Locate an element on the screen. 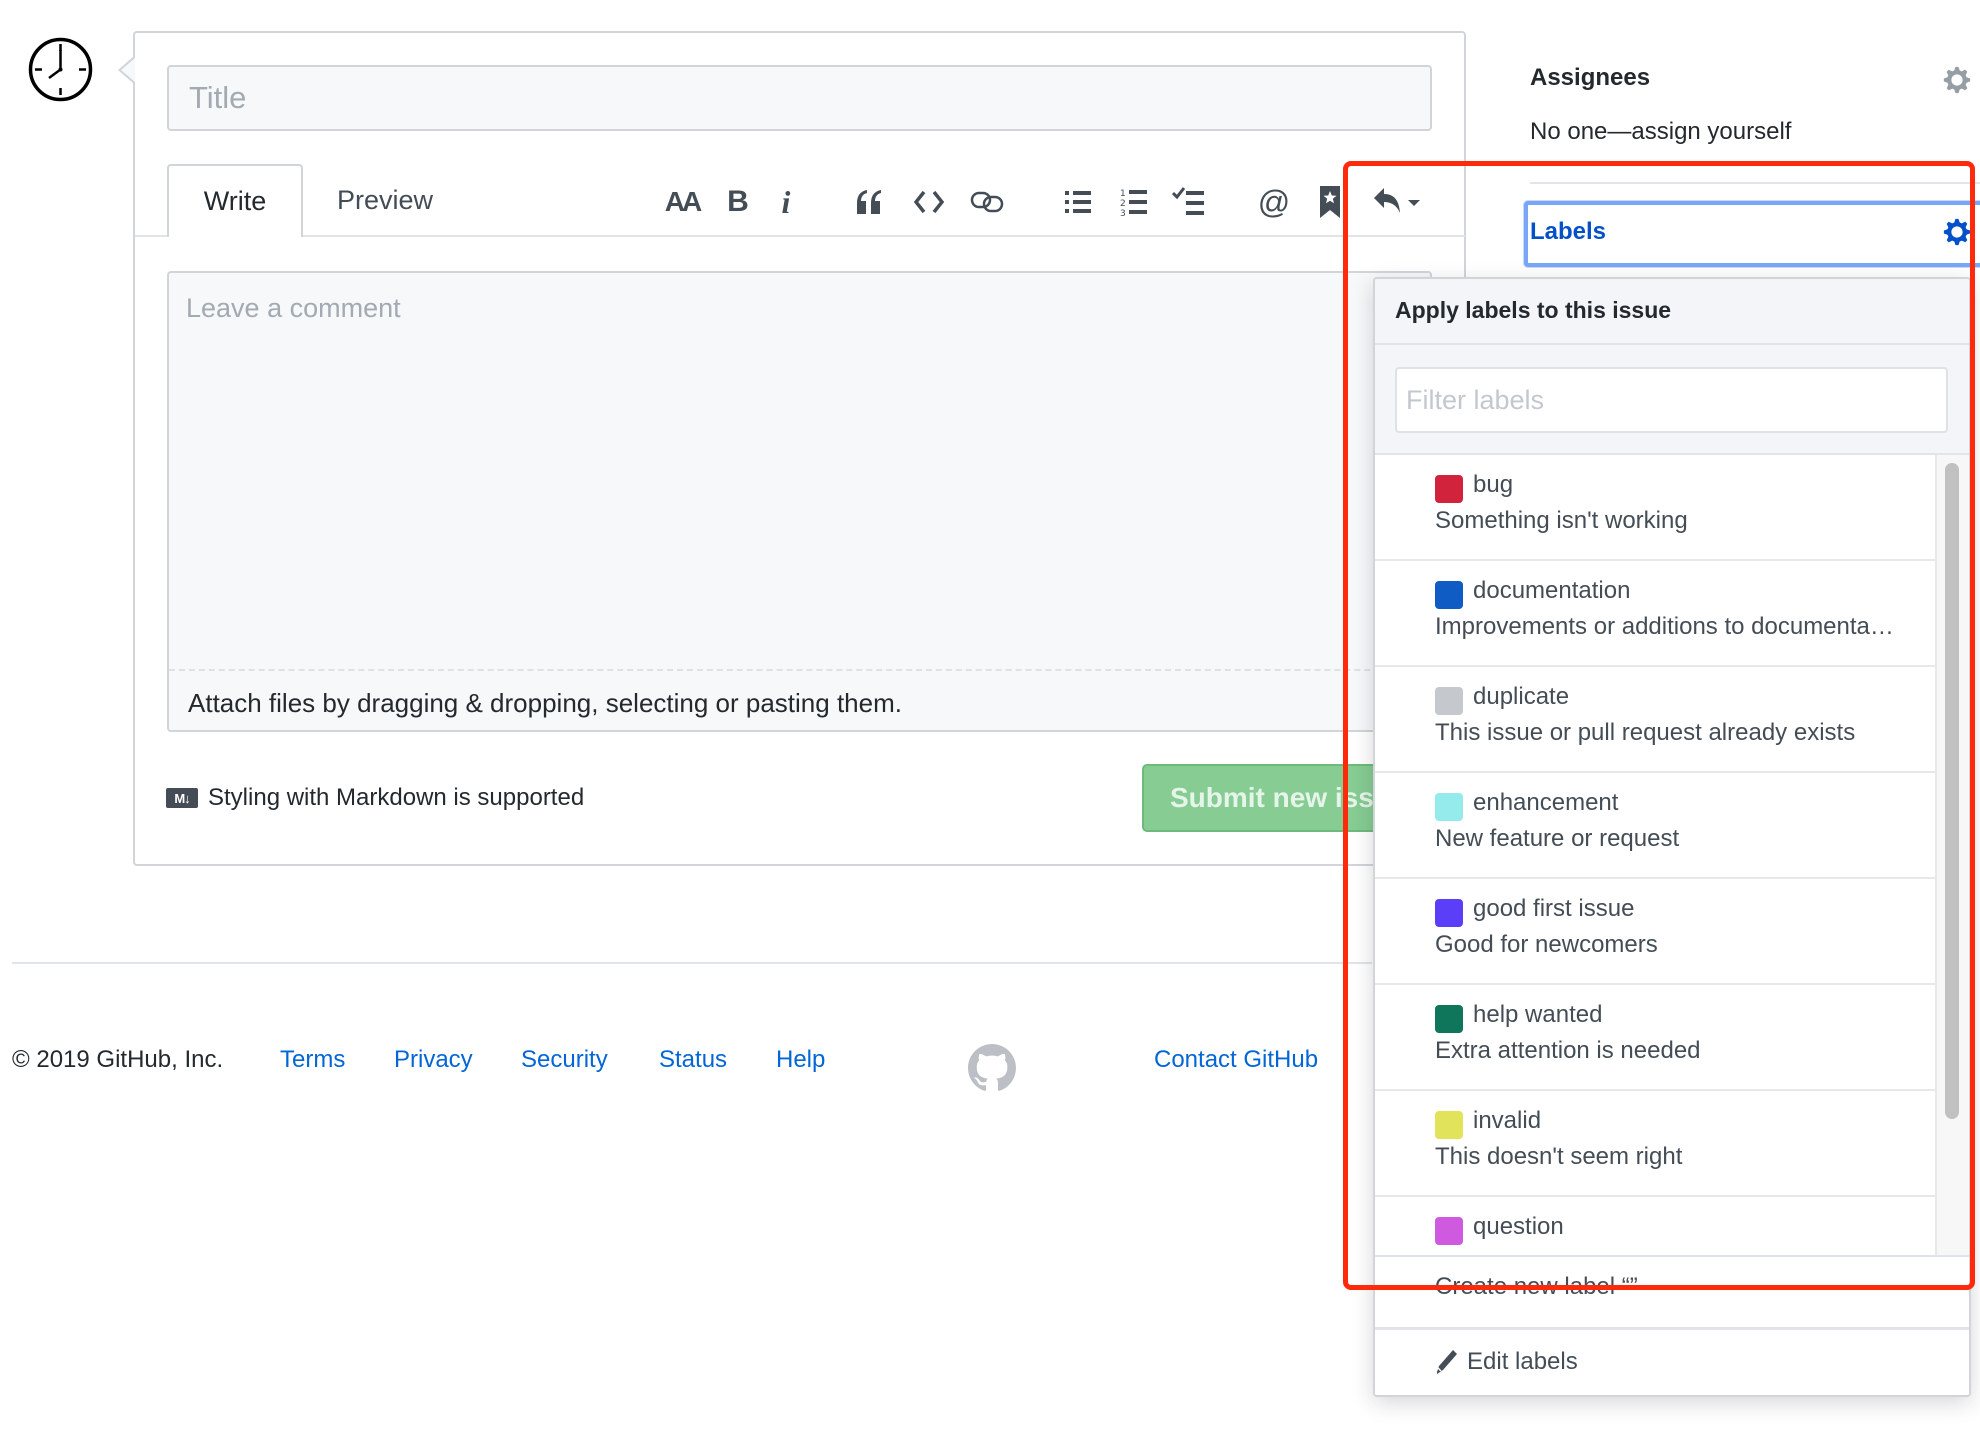  filter-wrapper is located at coordinates (1672, 400).